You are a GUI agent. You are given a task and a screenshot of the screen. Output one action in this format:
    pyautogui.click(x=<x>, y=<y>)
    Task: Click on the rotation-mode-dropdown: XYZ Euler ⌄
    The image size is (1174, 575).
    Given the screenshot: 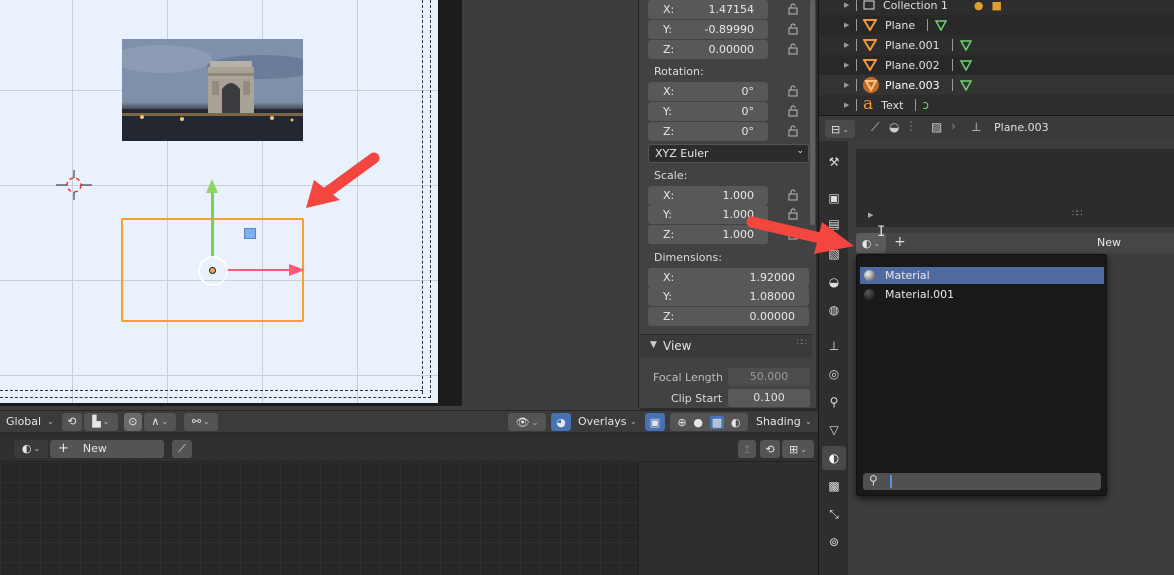 What is the action you would take?
    pyautogui.click(x=728, y=153)
    